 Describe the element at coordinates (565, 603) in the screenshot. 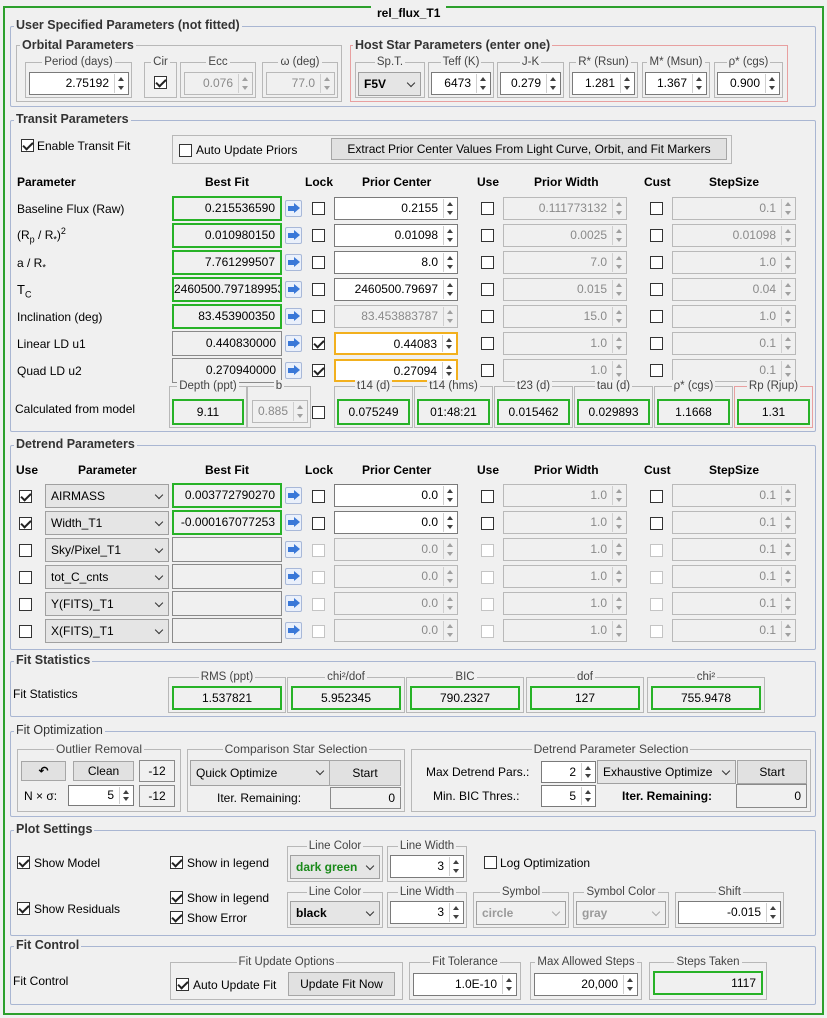

I see `detrend-row-4-prior-width: 1.0` at that location.